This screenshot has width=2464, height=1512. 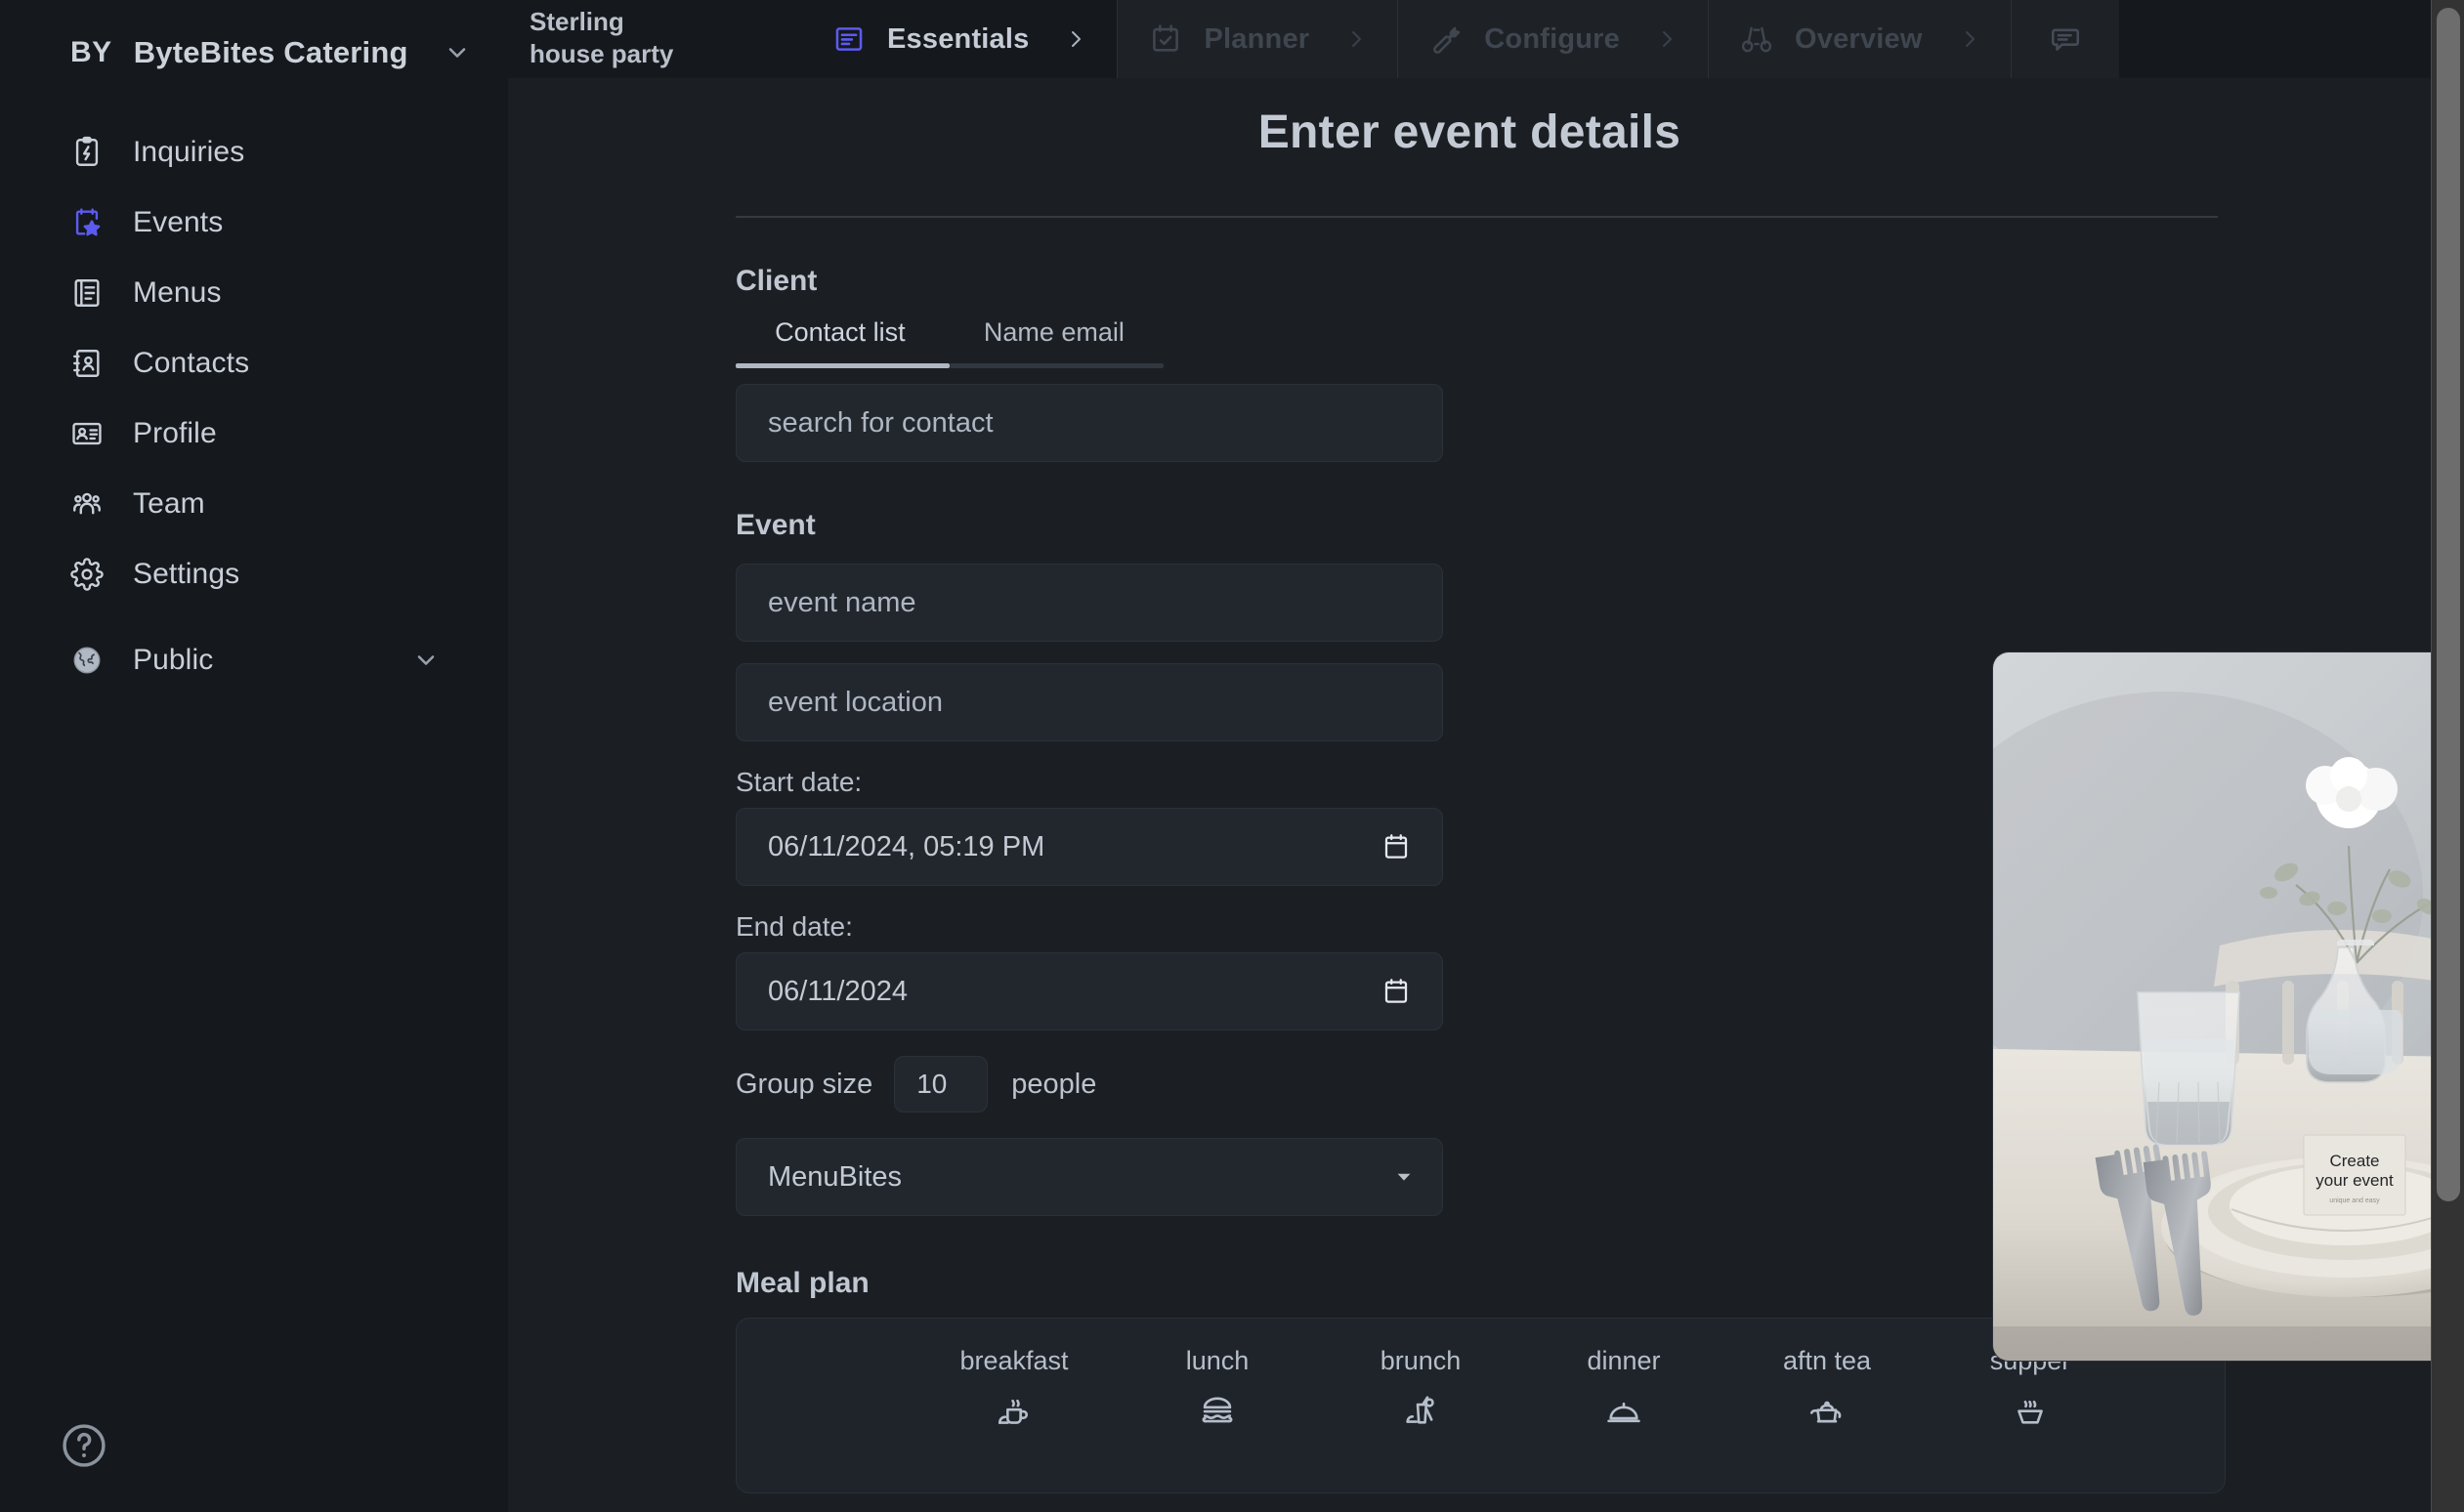 What do you see at coordinates (2354, 1161) in the screenshot?
I see `hero-card-line1: Create` at bounding box center [2354, 1161].